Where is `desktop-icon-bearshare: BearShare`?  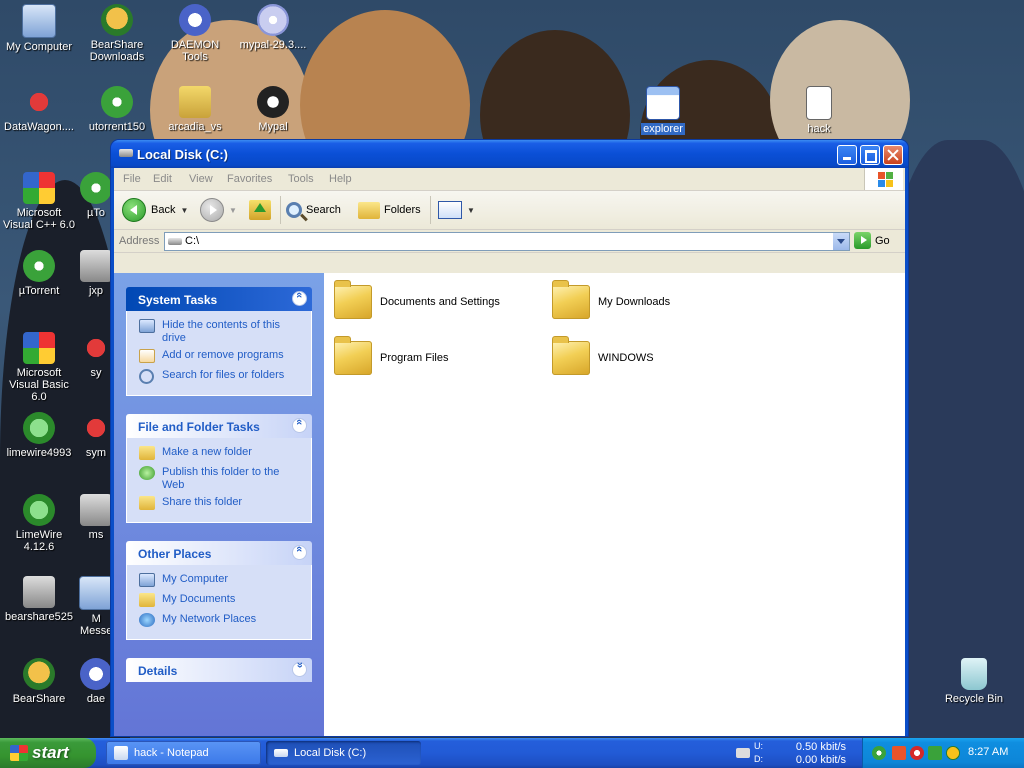 desktop-icon-bearshare: BearShare is located at coordinates (39, 681).